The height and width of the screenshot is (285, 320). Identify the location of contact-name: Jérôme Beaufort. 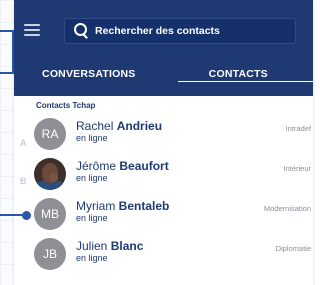
(122, 166).